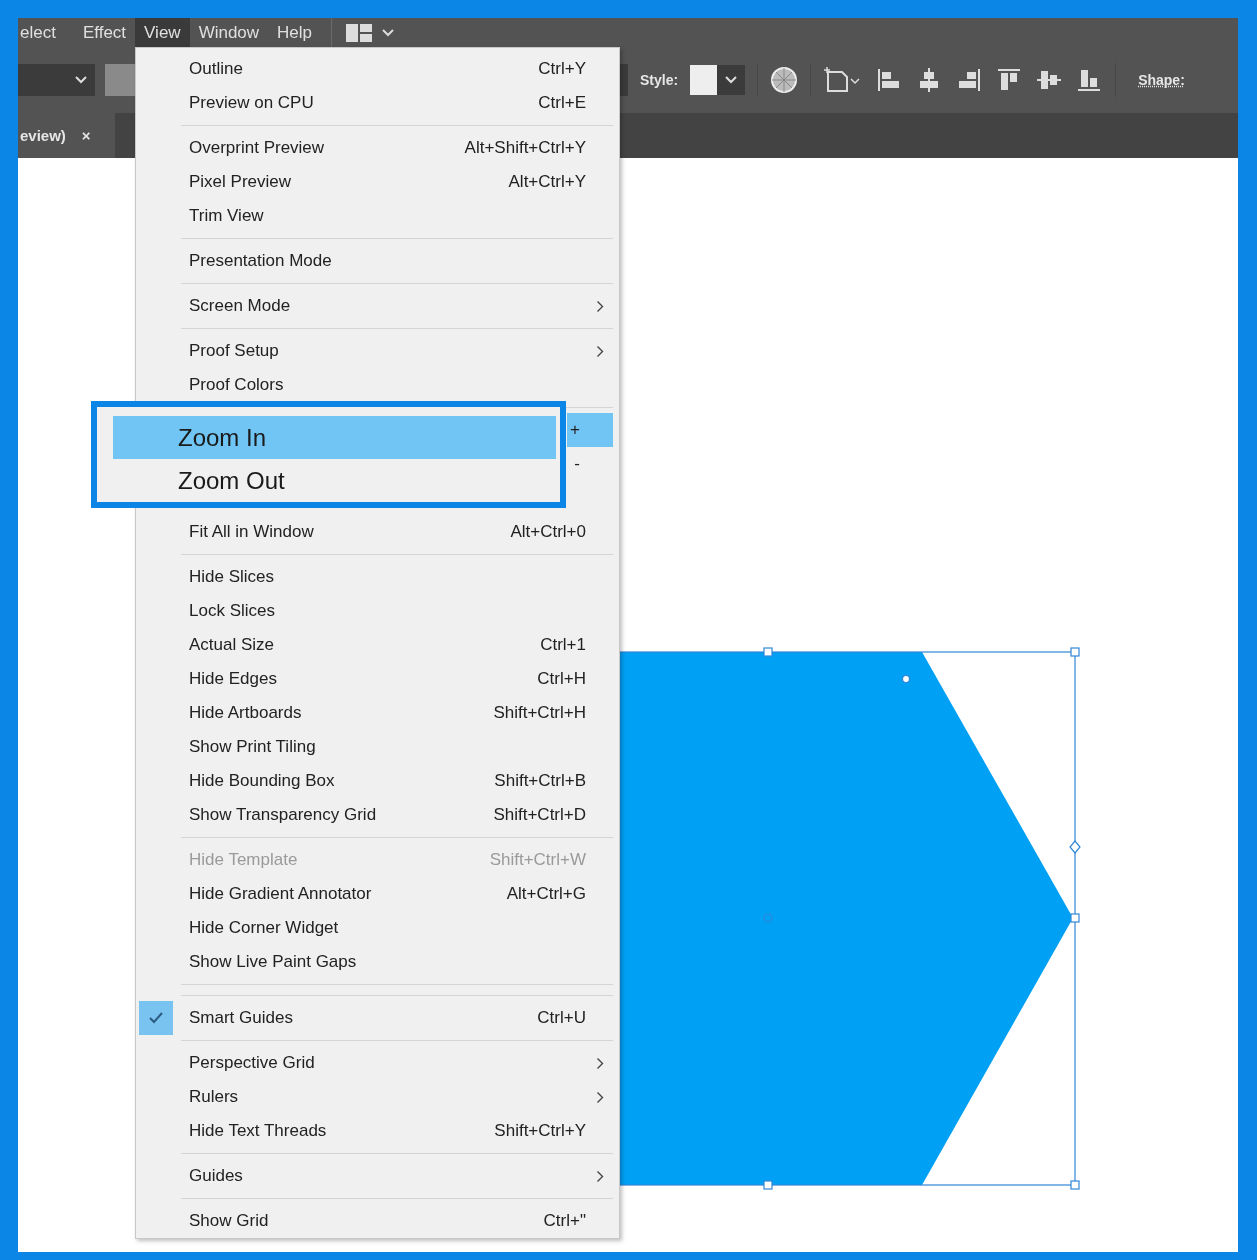 This screenshot has width=1257, height=1260. I want to click on menu-title: Help, so click(295, 32).